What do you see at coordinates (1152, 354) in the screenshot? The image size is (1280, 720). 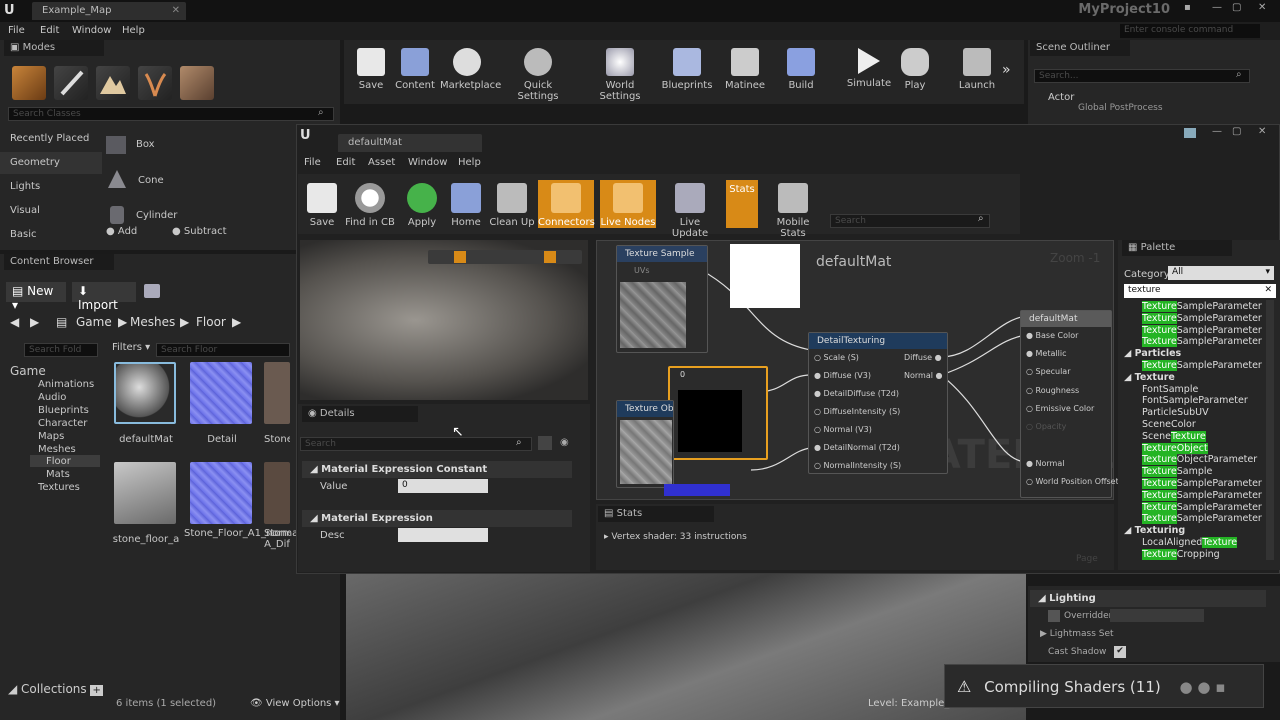 I see `palette-group: ◢ Particles` at bounding box center [1152, 354].